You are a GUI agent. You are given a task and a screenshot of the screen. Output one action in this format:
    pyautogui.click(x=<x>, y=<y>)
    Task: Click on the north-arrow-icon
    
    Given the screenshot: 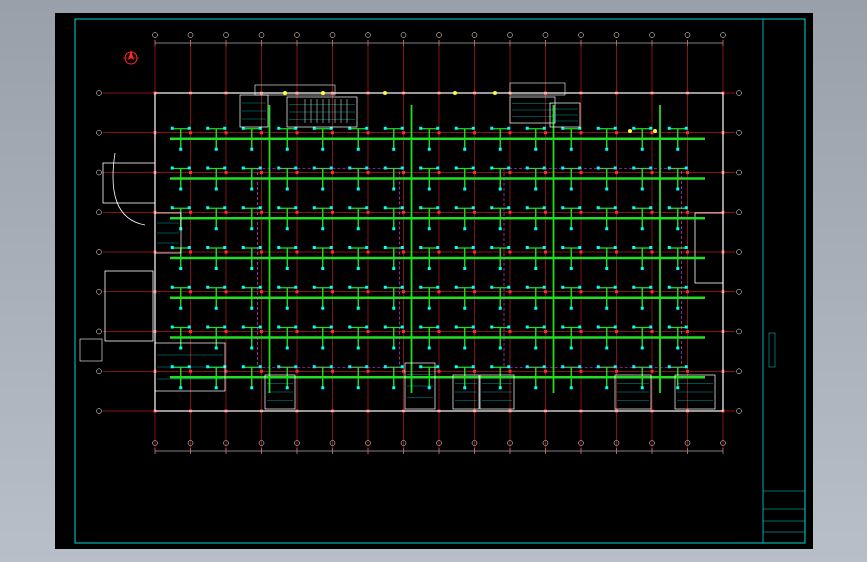 What is the action you would take?
    pyautogui.click(x=131, y=57)
    